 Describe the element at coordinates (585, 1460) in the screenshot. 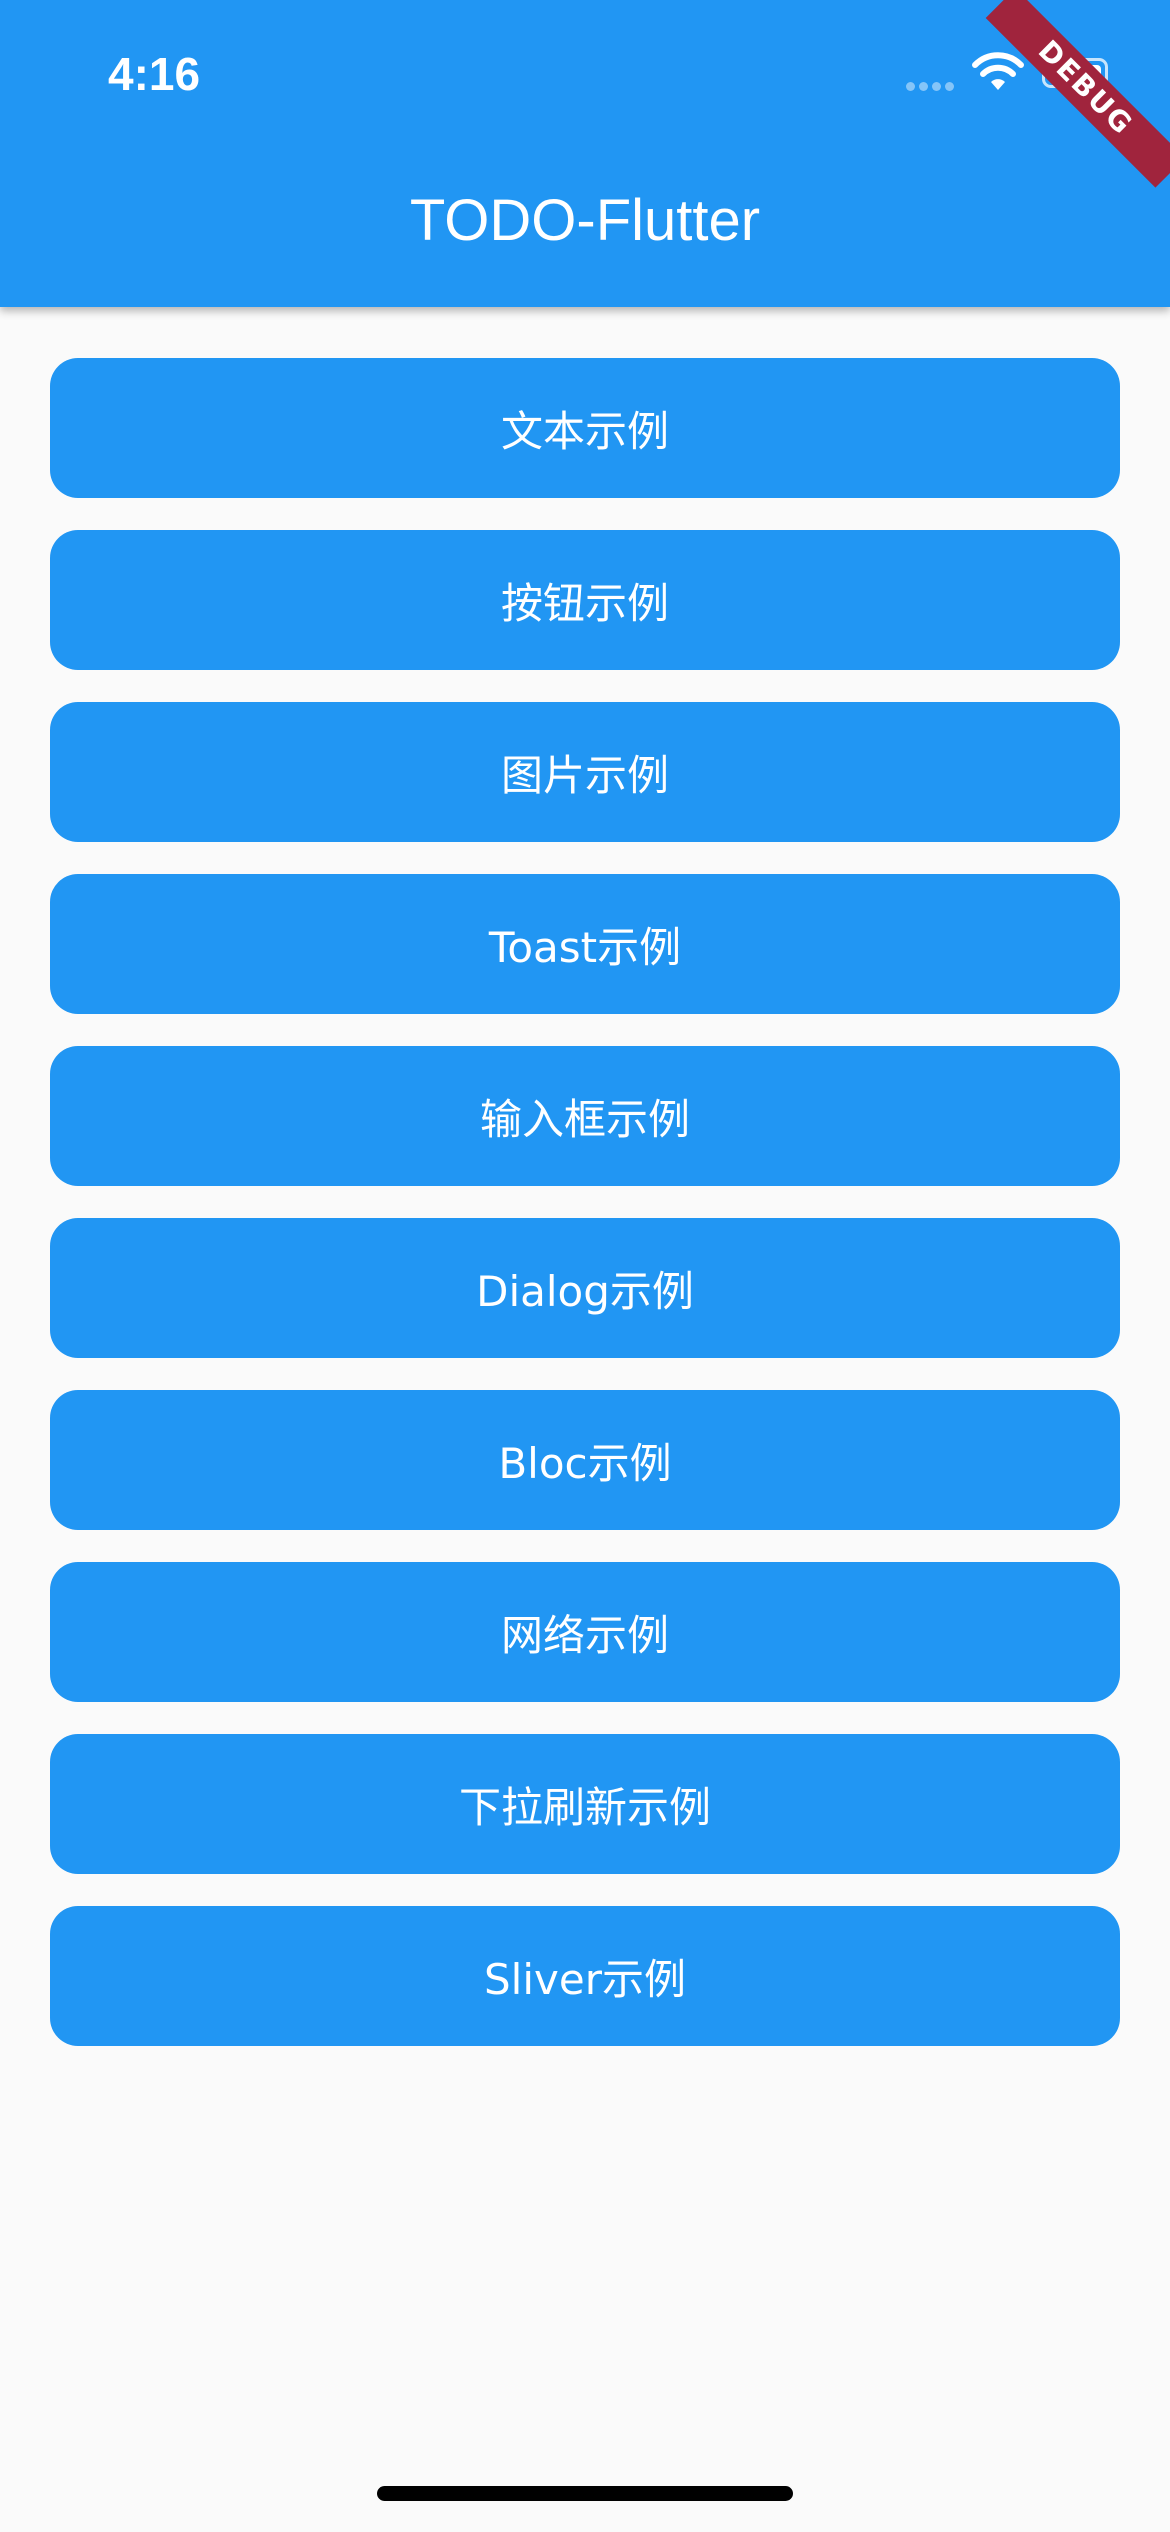

I see `bloc-example-button: Bloc示例` at that location.